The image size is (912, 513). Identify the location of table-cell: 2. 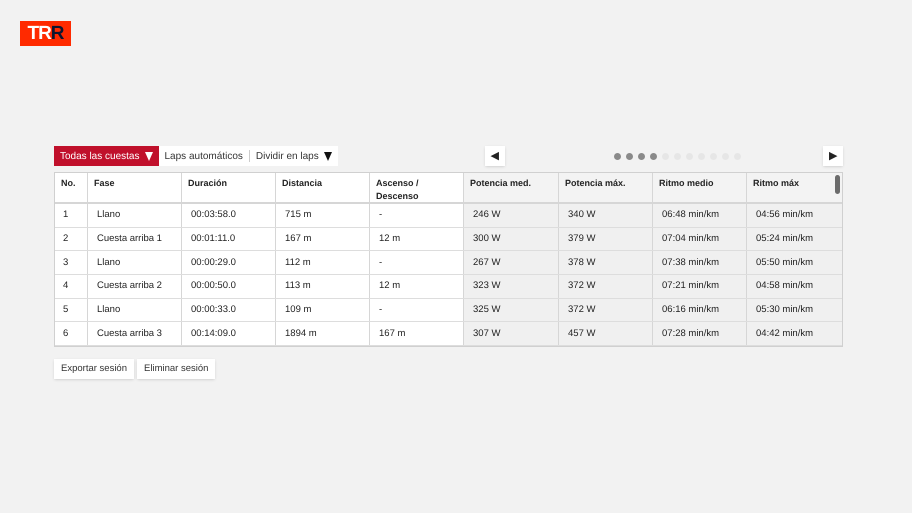
(71, 239).